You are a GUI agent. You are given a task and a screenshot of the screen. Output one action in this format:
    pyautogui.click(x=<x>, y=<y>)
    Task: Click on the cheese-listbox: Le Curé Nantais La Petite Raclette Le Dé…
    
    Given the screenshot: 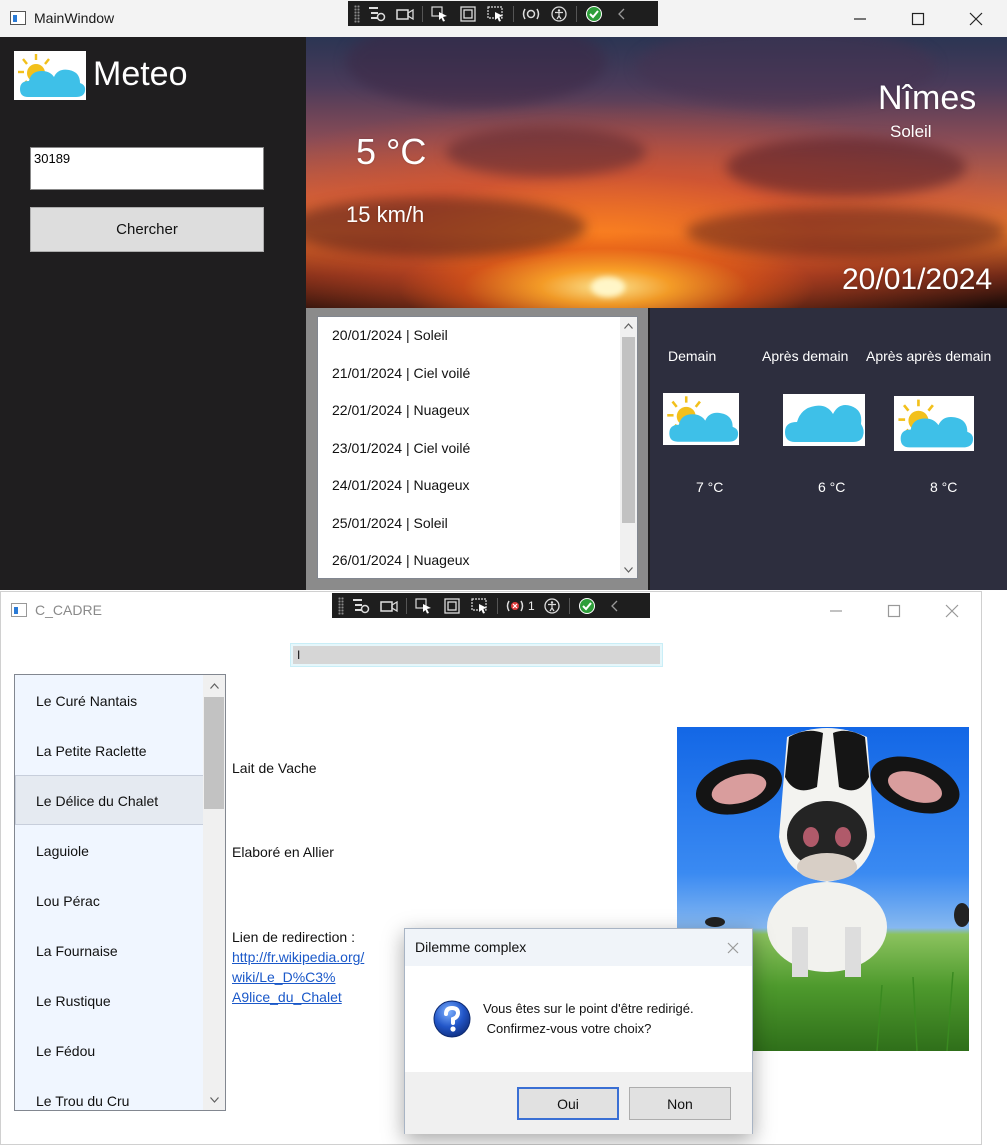 What is the action you would take?
    pyautogui.click(x=120, y=892)
    